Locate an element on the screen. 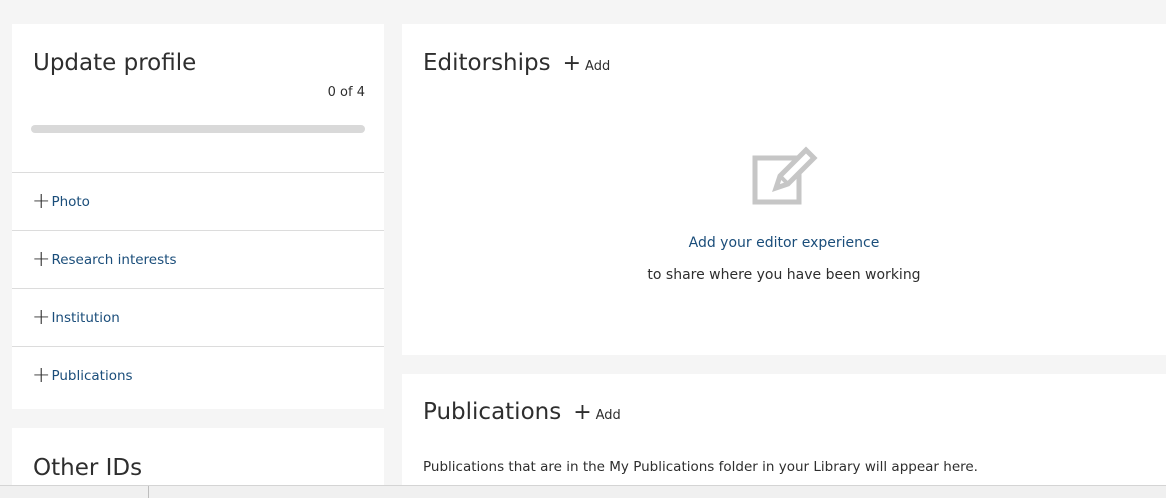 Image resolution: width=1166 pixels, height=498 pixels. add-publications-label: Publications is located at coordinates (92, 375).